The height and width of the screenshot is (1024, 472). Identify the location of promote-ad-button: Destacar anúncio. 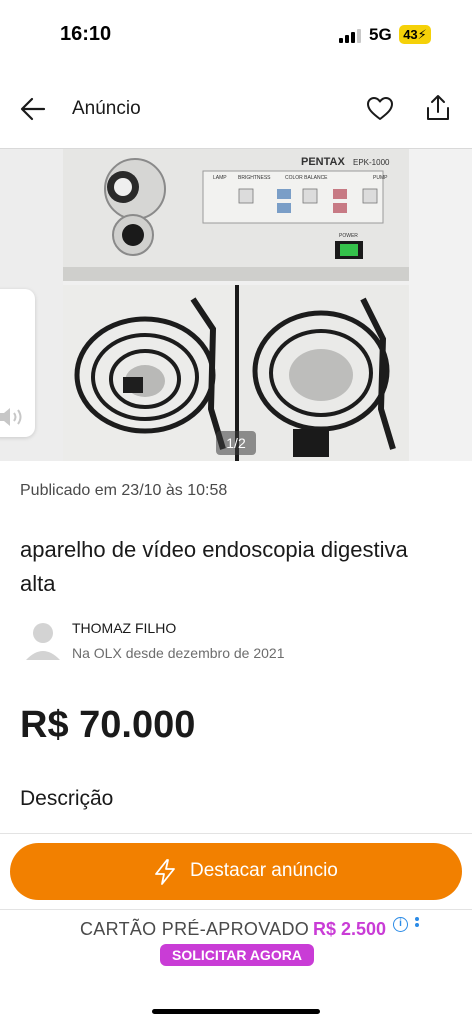
(236, 871).